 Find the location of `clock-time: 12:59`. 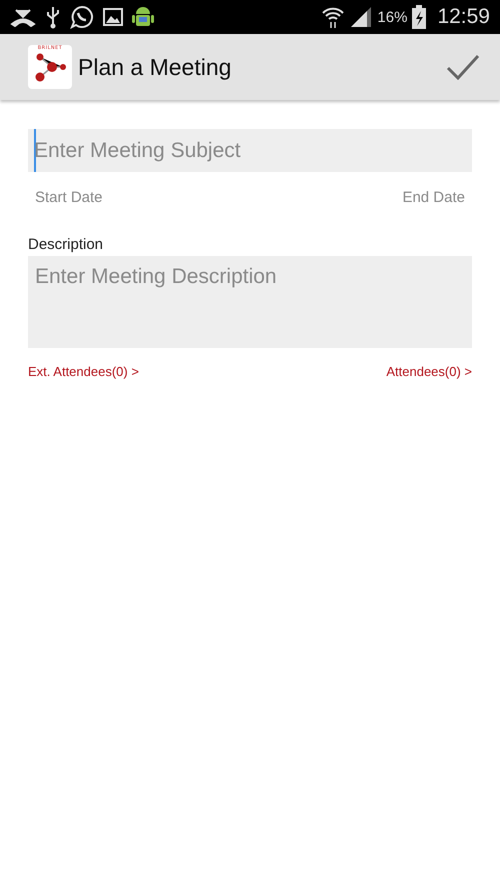

clock-time: 12:59 is located at coordinates (463, 17).